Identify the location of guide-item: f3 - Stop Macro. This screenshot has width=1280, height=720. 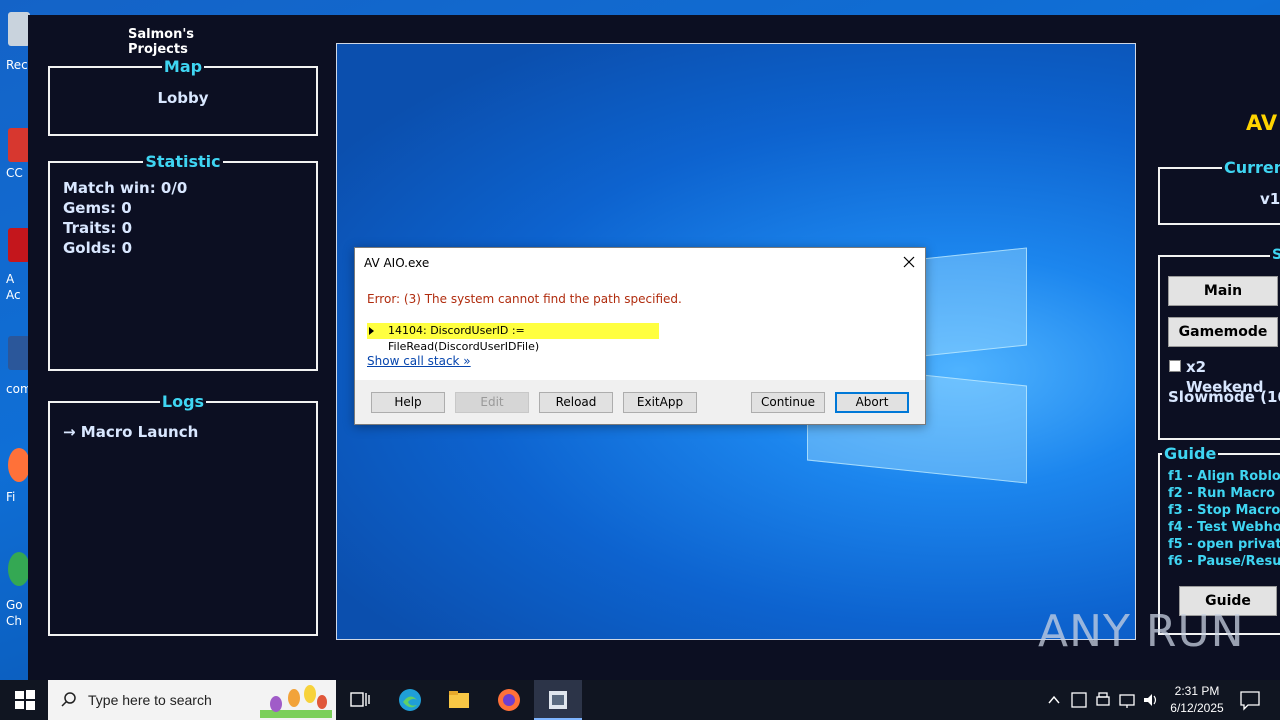
(1224, 510).